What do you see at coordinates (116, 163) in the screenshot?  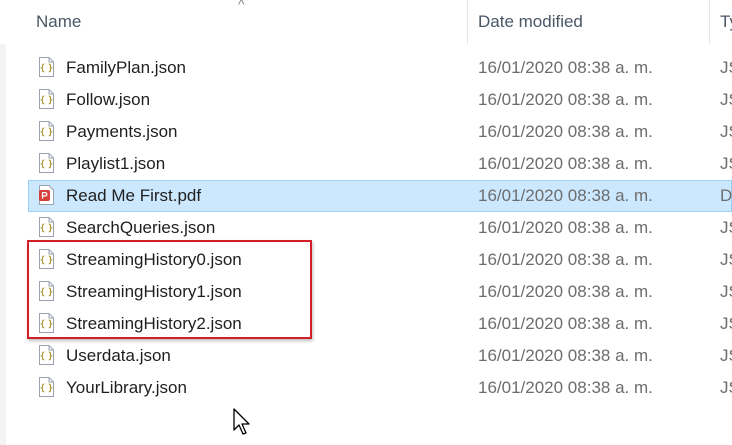 I see `file-name: Playlist1.json` at bounding box center [116, 163].